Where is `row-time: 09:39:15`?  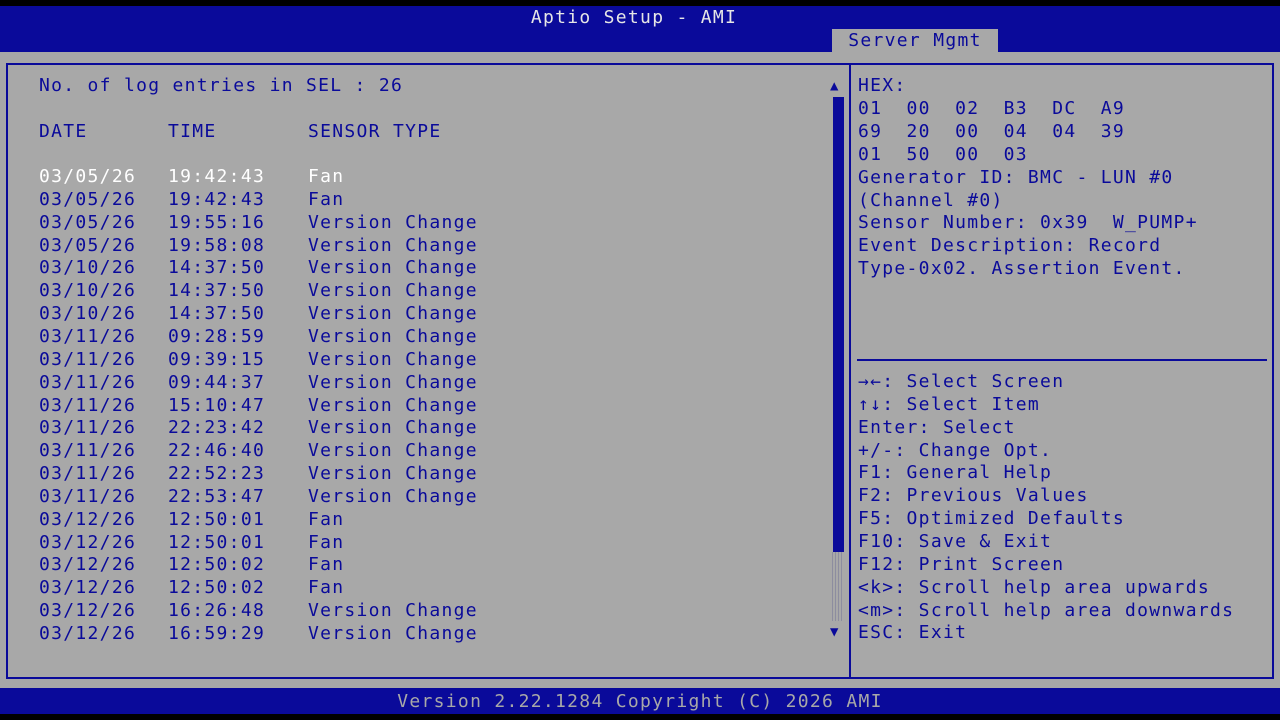 row-time: 09:39:15 is located at coordinates (217, 359).